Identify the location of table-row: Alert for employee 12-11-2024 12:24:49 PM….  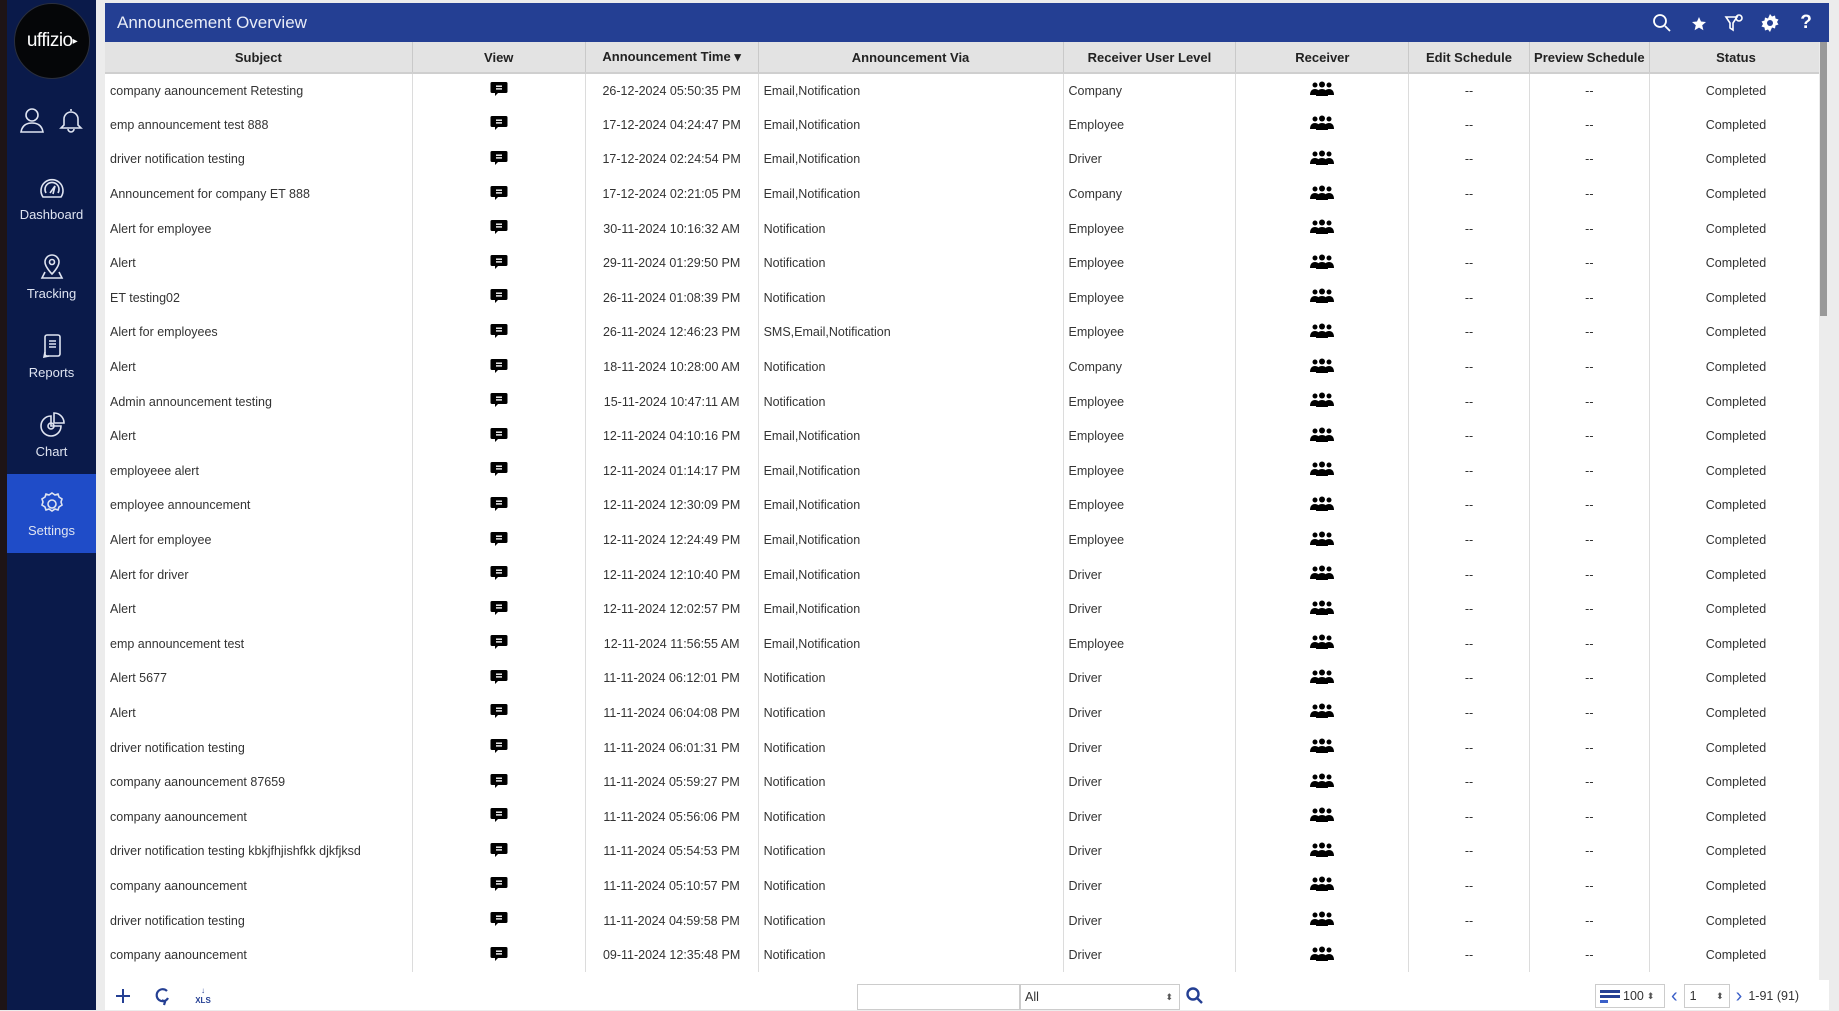
(964, 540).